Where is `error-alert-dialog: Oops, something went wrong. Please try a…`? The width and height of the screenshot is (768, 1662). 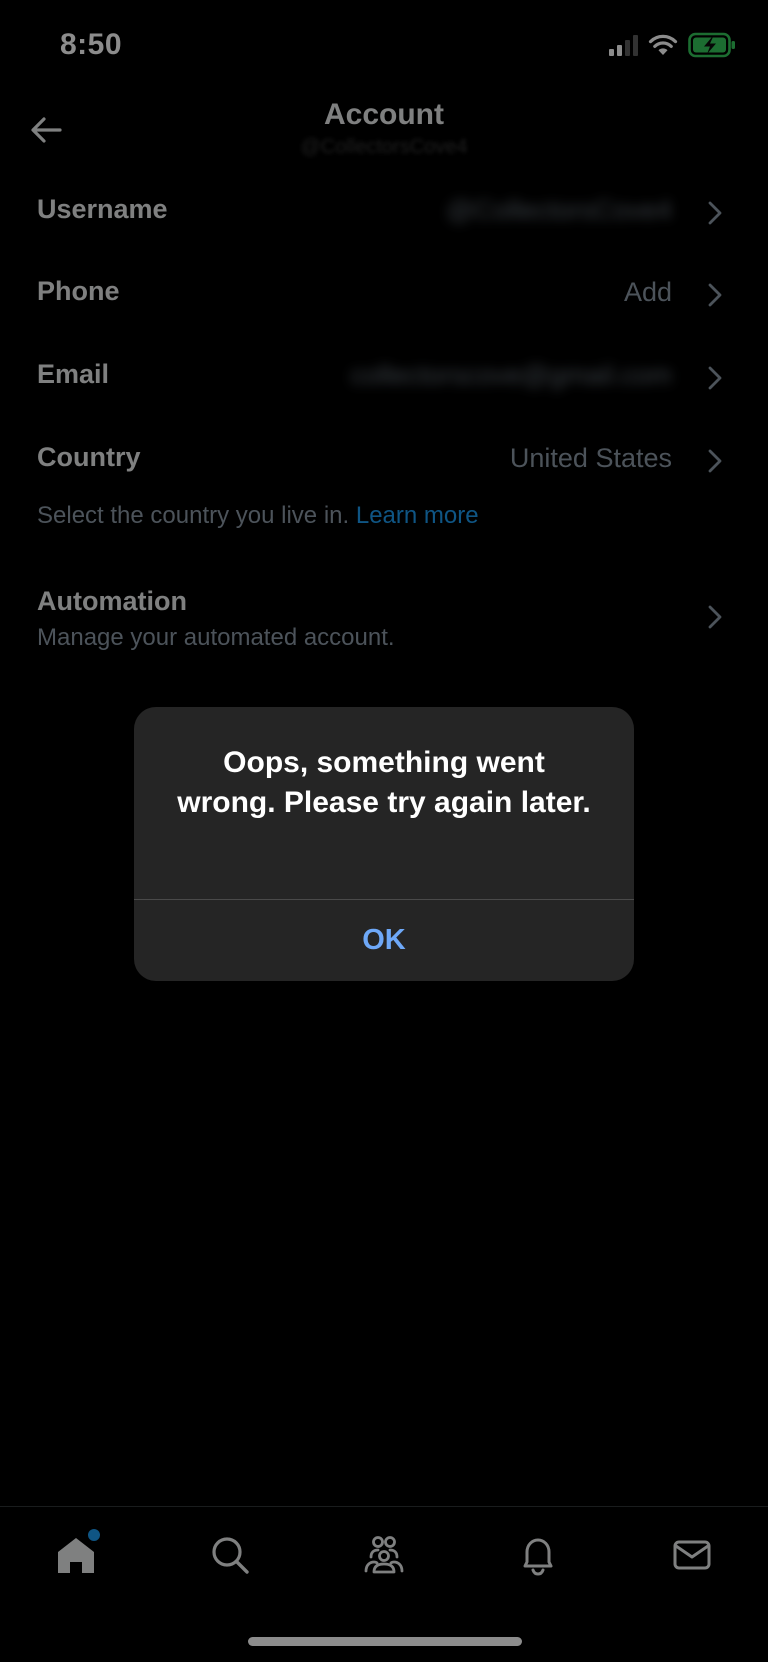
error-alert-dialog: Oops, something went wrong. Please try a… is located at coordinates (384, 844).